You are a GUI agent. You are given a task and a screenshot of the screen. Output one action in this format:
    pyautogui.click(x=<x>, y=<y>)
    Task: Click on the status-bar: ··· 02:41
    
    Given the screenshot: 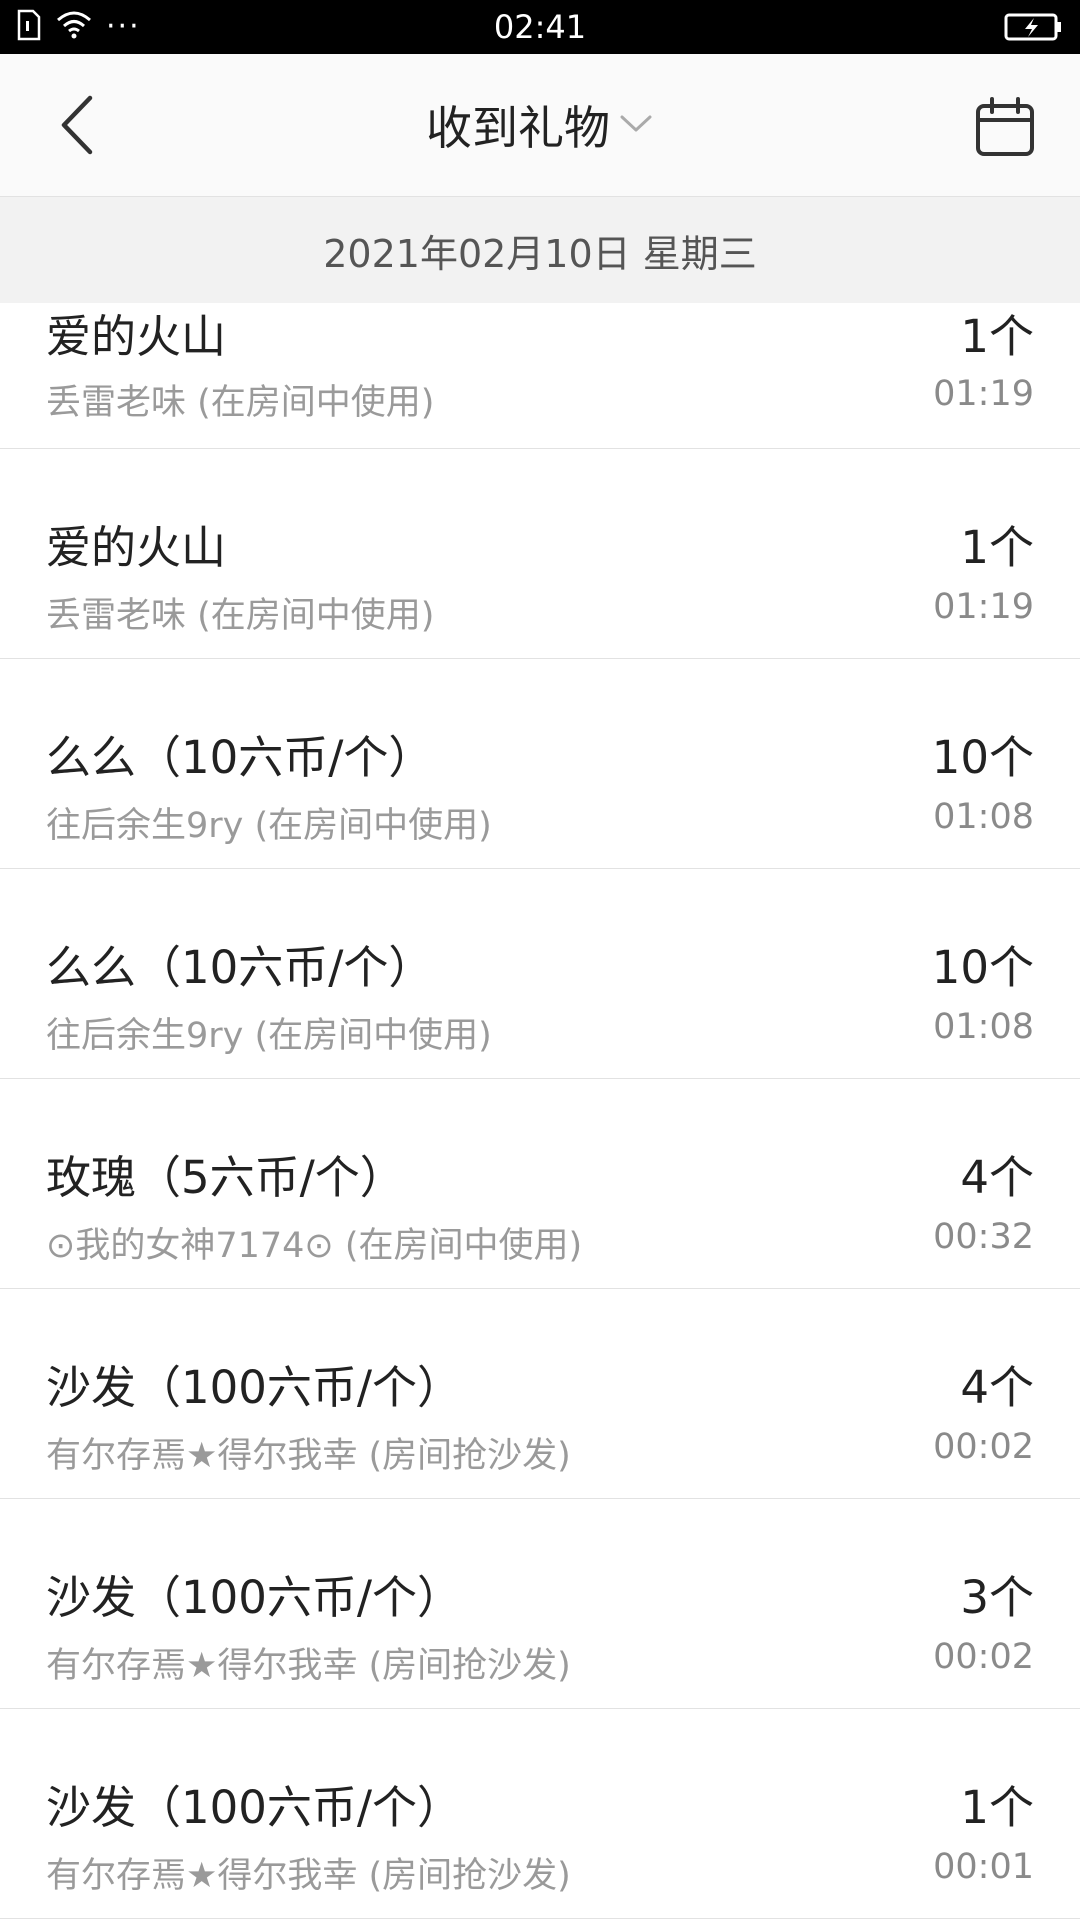 What is the action you would take?
    pyautogui.click(x=540, y=27)
    